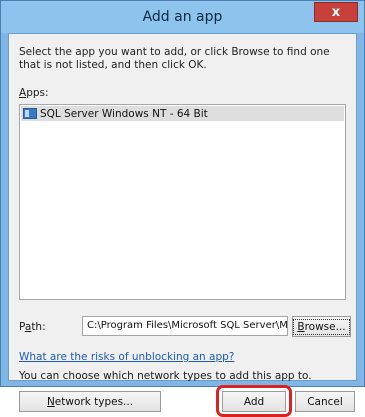 The height and width of the screenshot is (417, 365). I want to click on path-label: Path:, so click(32, 327).